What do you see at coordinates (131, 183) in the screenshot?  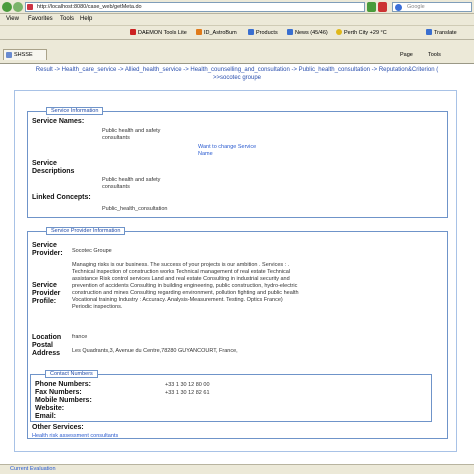 I see `service-descriptions-value: Public health and safety consultants` at bounding box center [131, 183].